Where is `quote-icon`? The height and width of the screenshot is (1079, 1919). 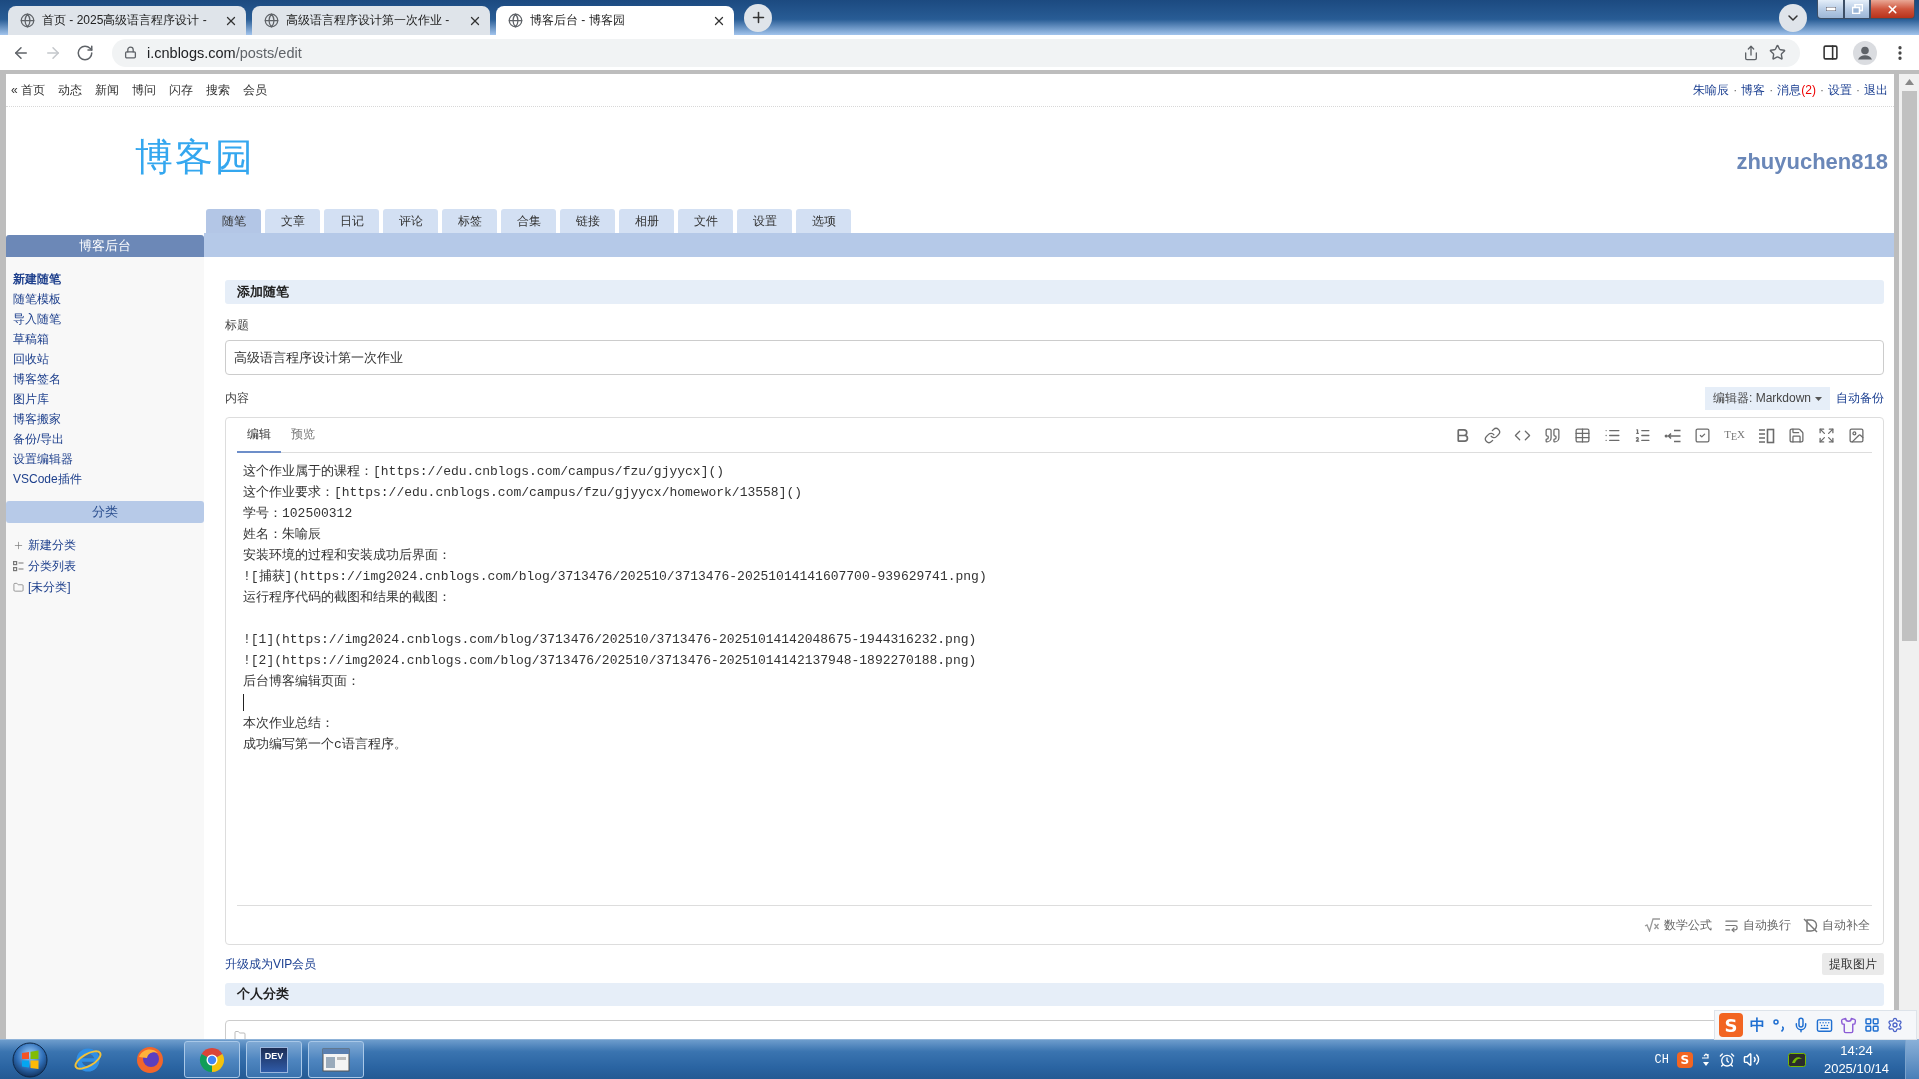 quote-icon is located at coordinates (1553, 435).